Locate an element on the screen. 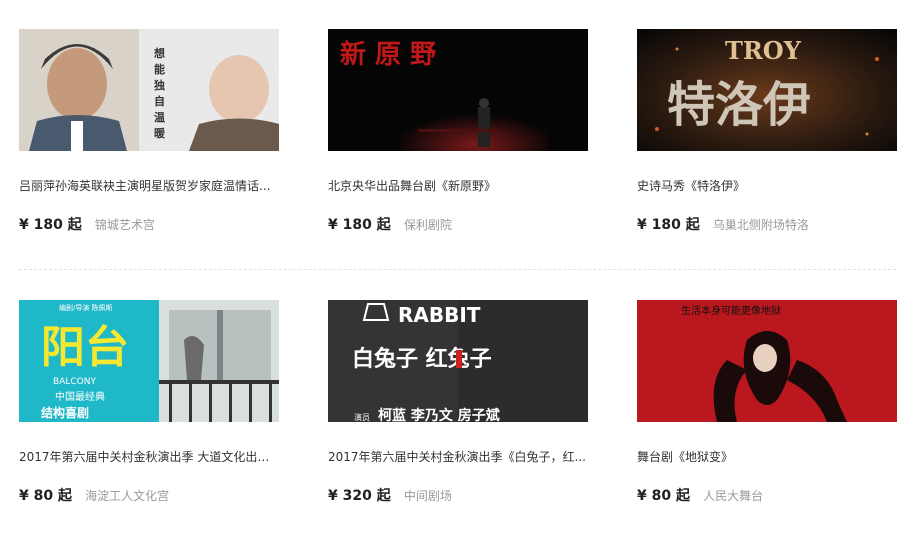  svg-text: 能 is located at coordinates (159, 69).